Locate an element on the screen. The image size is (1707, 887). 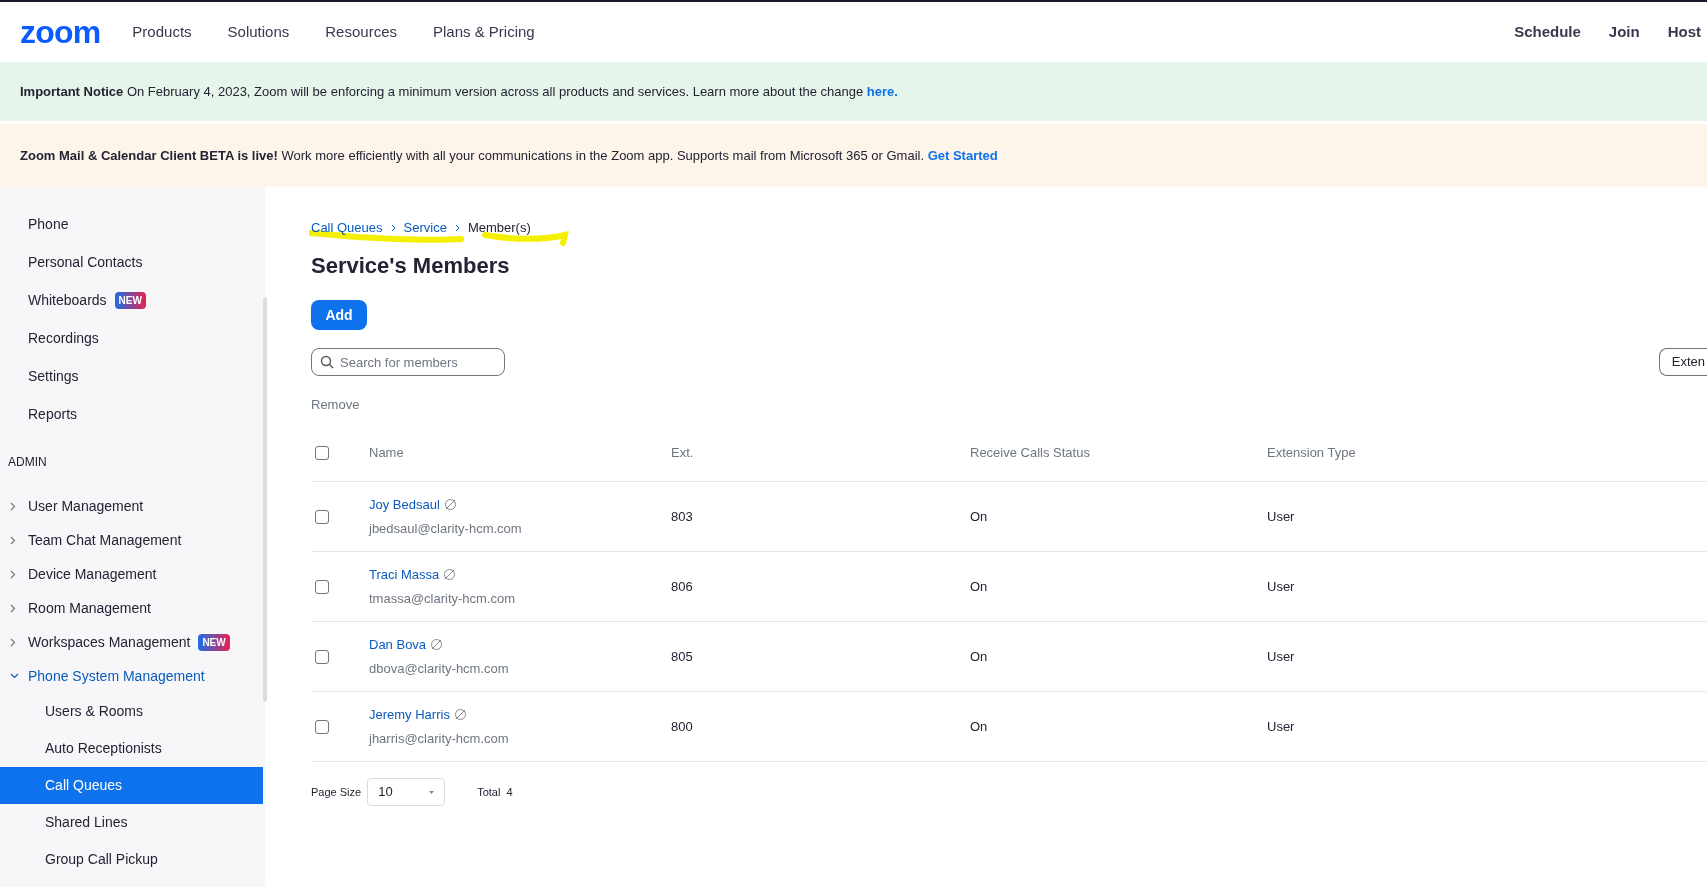
column-header: Receive Calls Status is located at coordinates (1030, 452).